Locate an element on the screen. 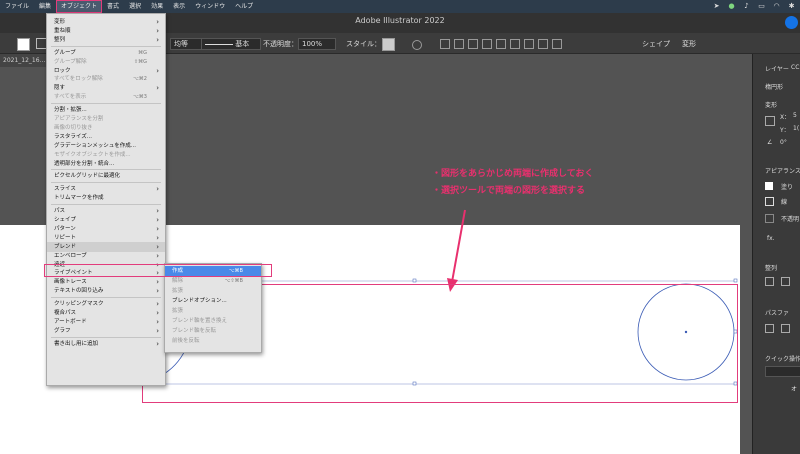  stroke-swatch-panel is located at coordinates (769, 201).